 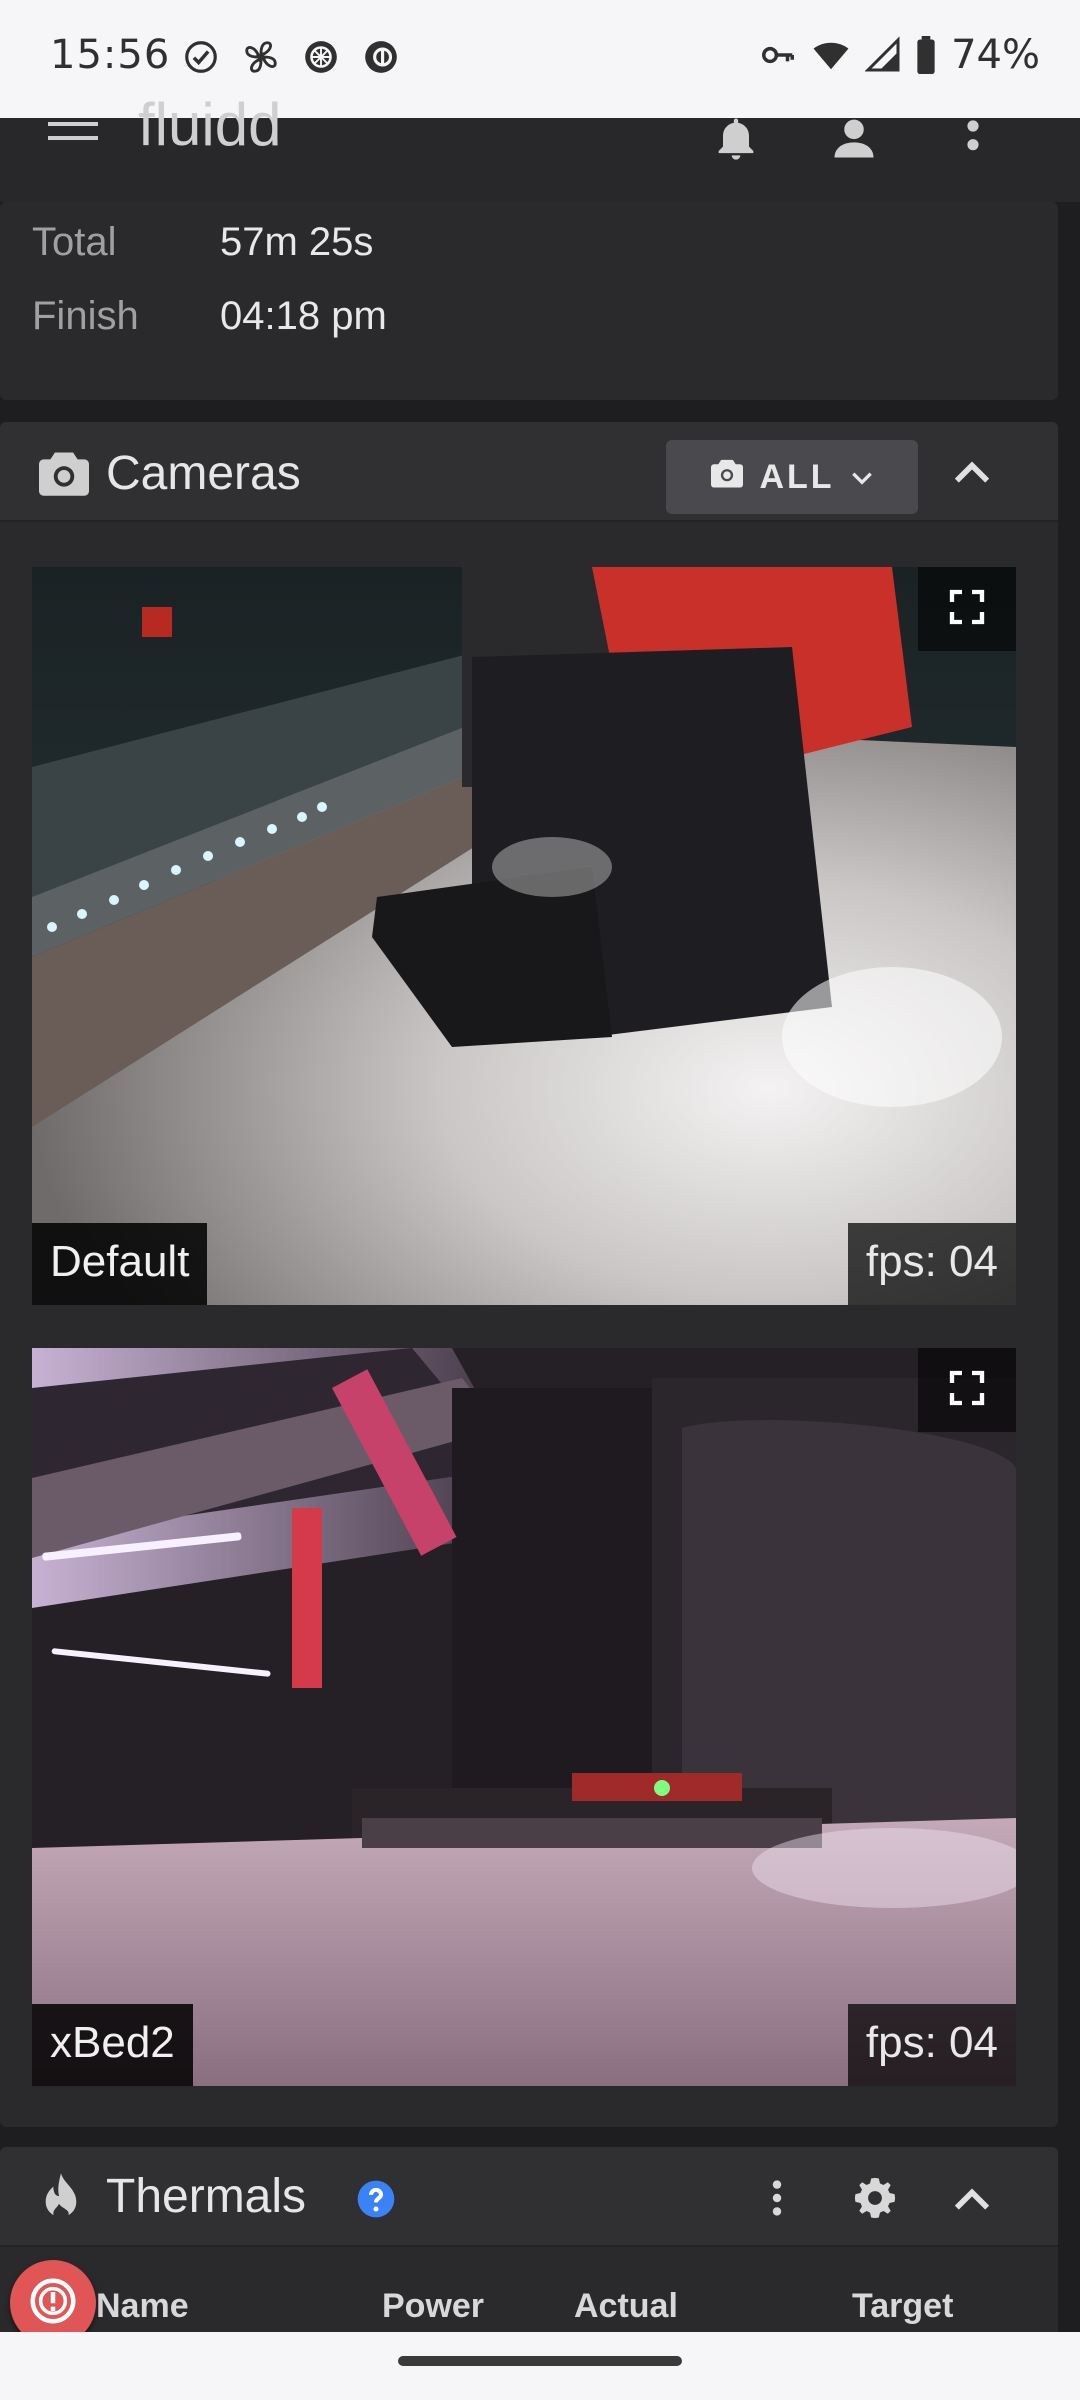 What do you see at coordinates (206, 2196) in the screenshot?
I see `thermals-title: Thermals` at bounding box center [206, 2196].